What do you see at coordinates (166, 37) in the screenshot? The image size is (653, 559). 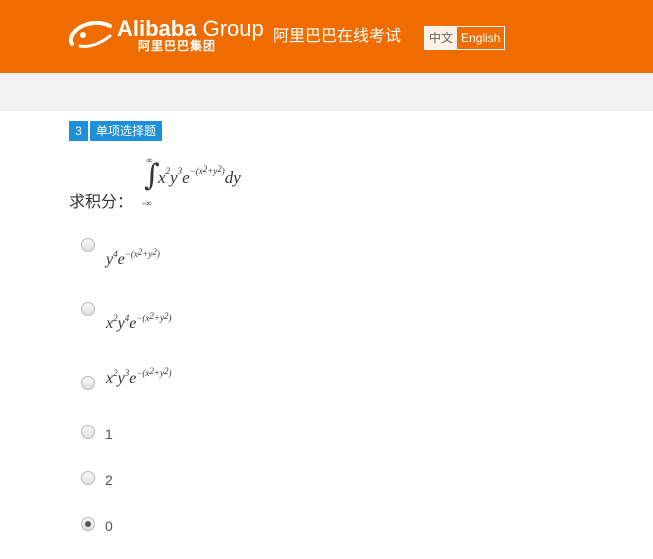 I see `alibaba-group-logo: Alibaba Group 阿里巴巴集团` at bounding box center [166, 37].